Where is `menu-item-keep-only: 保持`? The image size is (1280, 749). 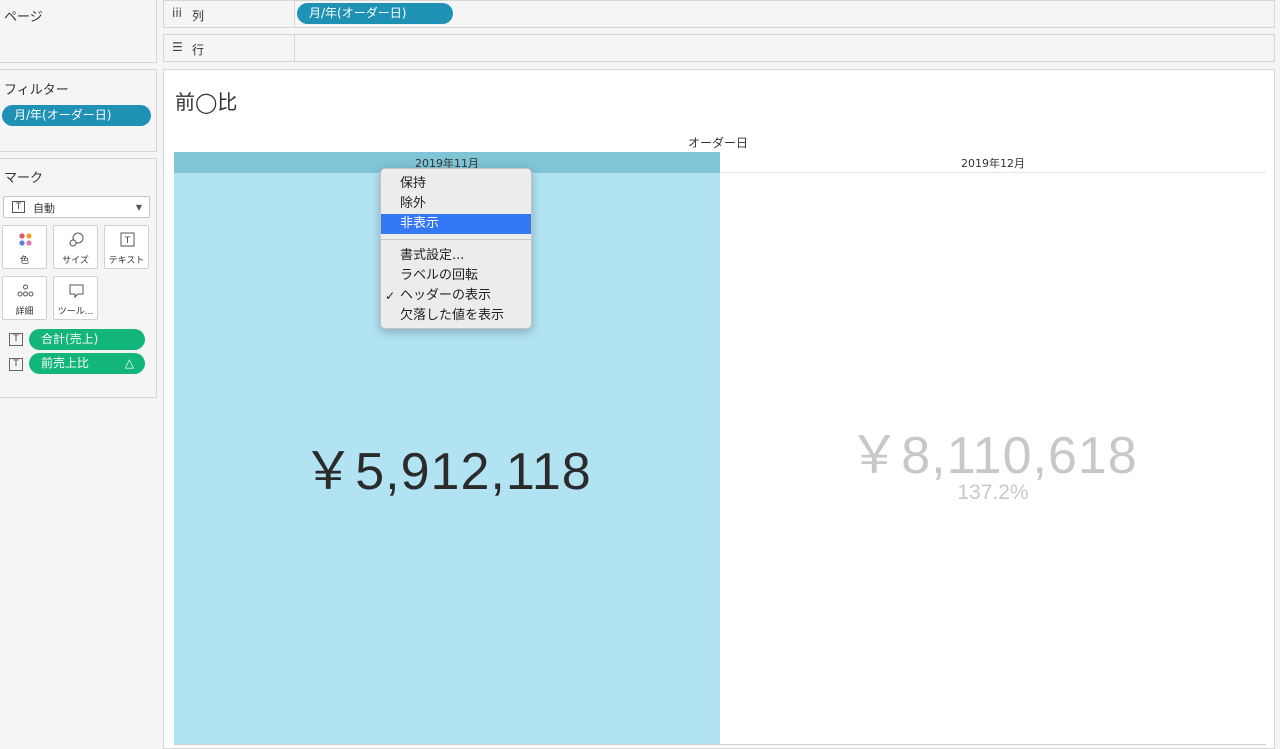 menu-item-keep-only: 保持 is located at coordinates (456, 184).